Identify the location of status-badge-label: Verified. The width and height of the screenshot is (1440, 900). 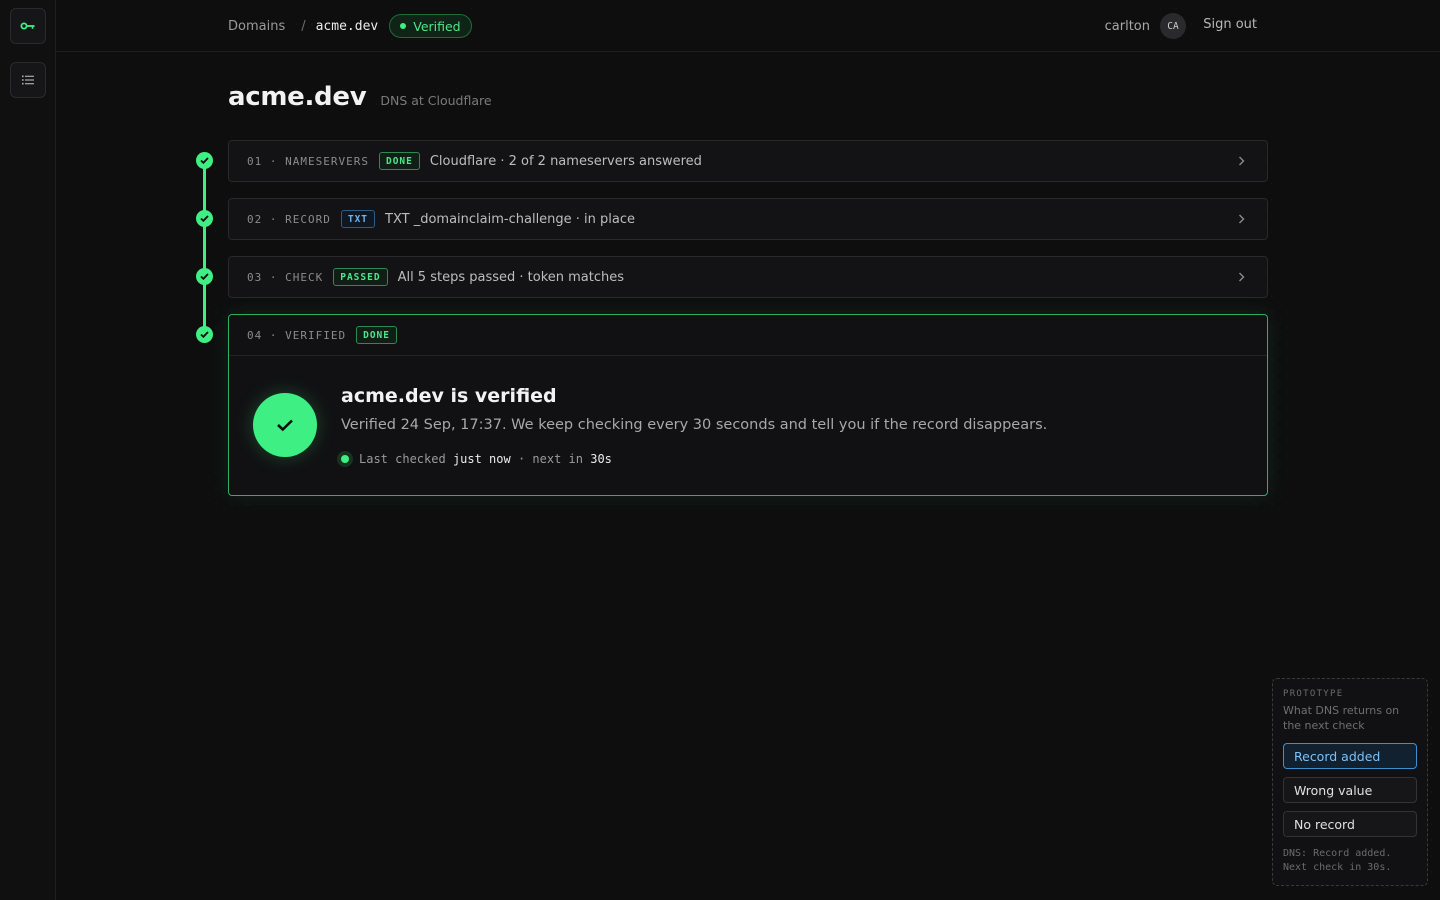
(437, 26).